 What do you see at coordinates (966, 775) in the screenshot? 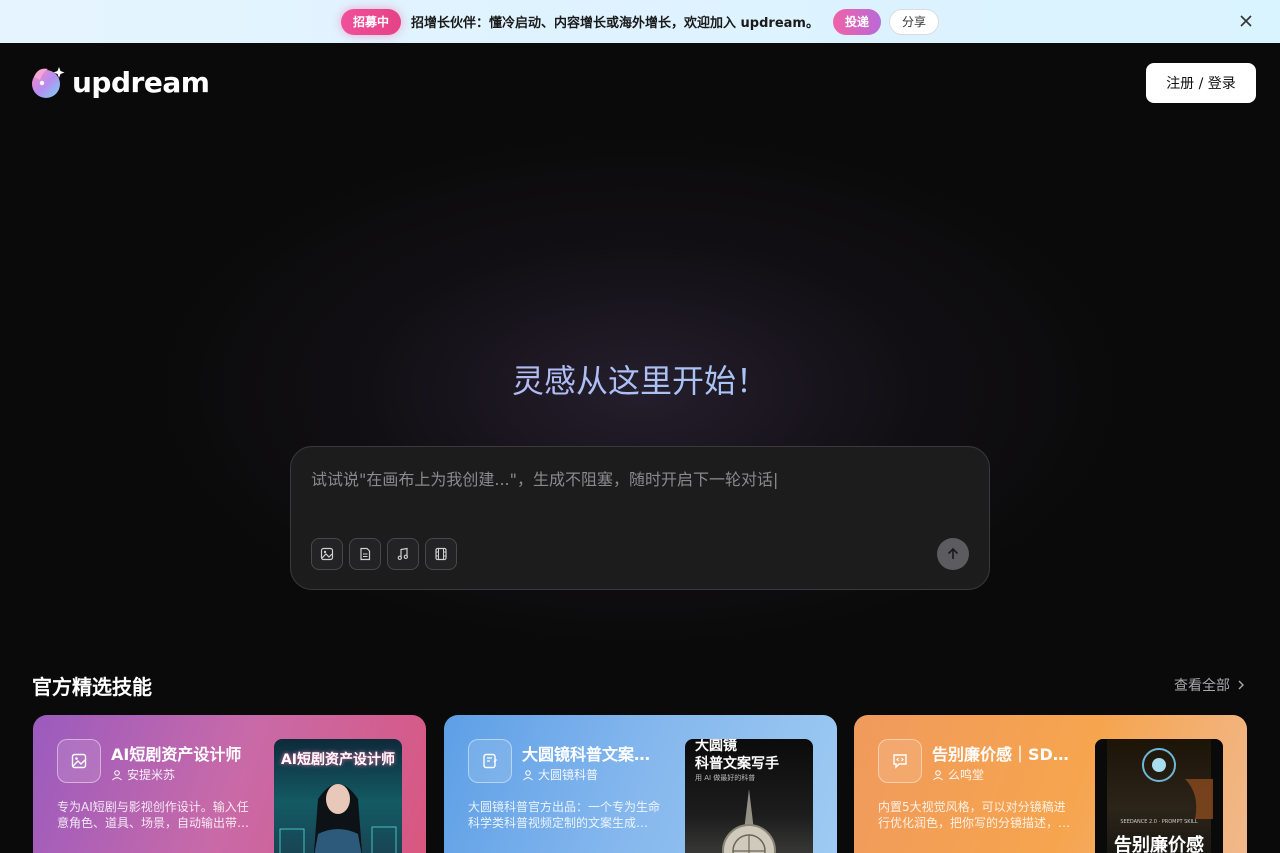
I see `skill-card-author-name: 么鸣堂` at bounding box center [966, 775].